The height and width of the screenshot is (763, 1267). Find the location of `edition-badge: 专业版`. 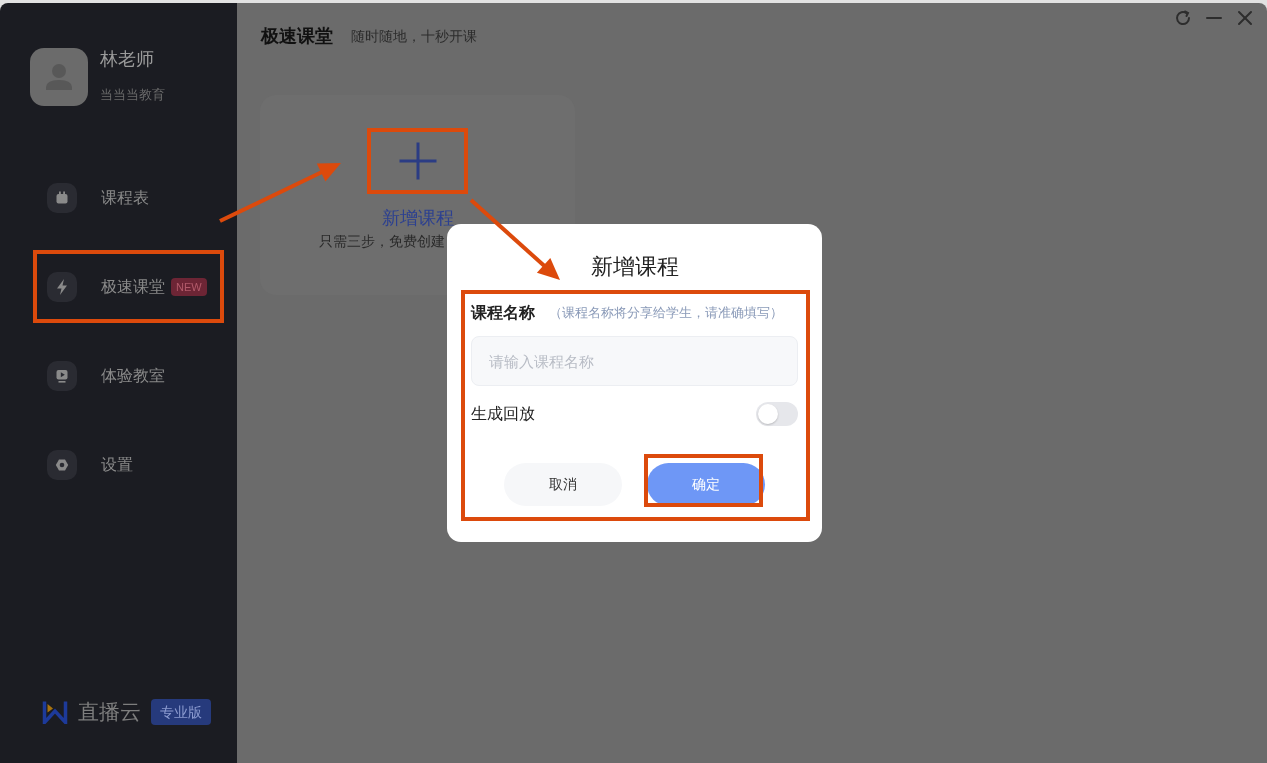

edition-badge: 专业版 is located at coordinates (181, 712).